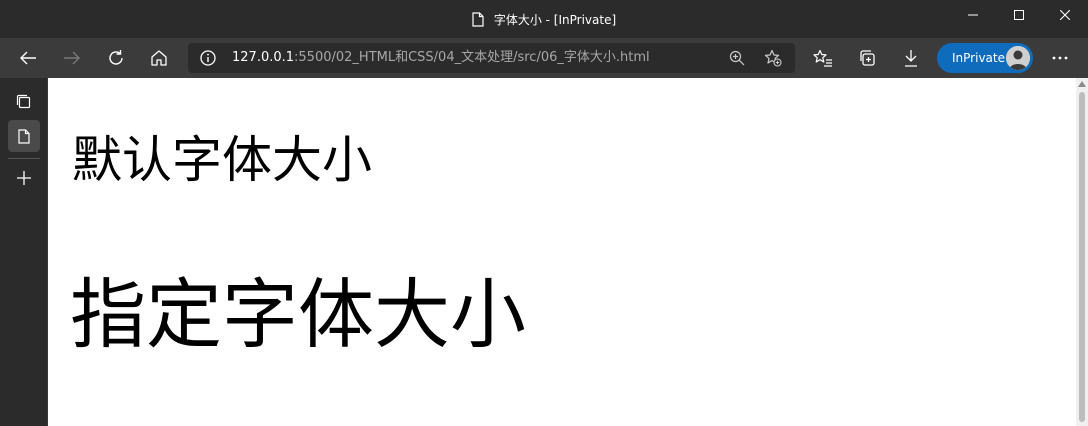  I want to click on avatar, so click(1018, 58).